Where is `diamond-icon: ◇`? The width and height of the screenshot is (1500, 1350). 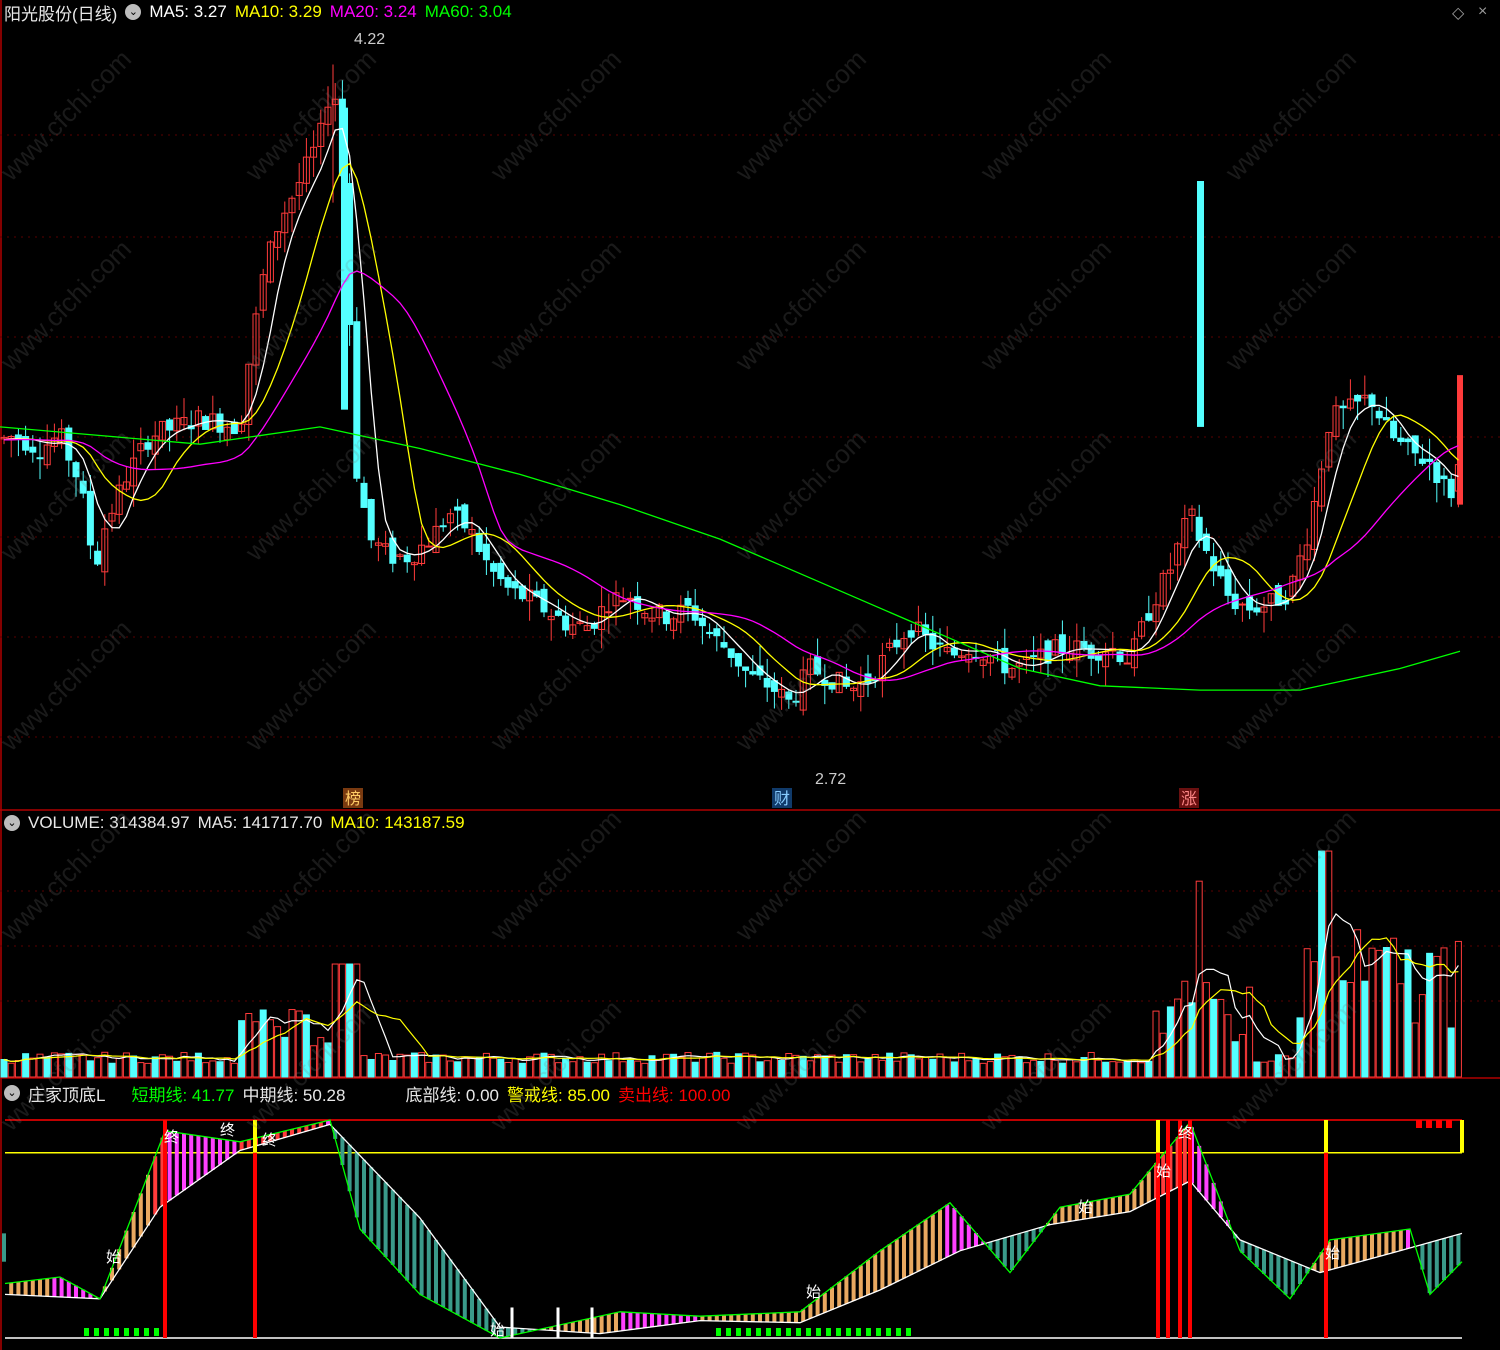 diamond-icon: ◇ is located at coordinates (1458, 13).